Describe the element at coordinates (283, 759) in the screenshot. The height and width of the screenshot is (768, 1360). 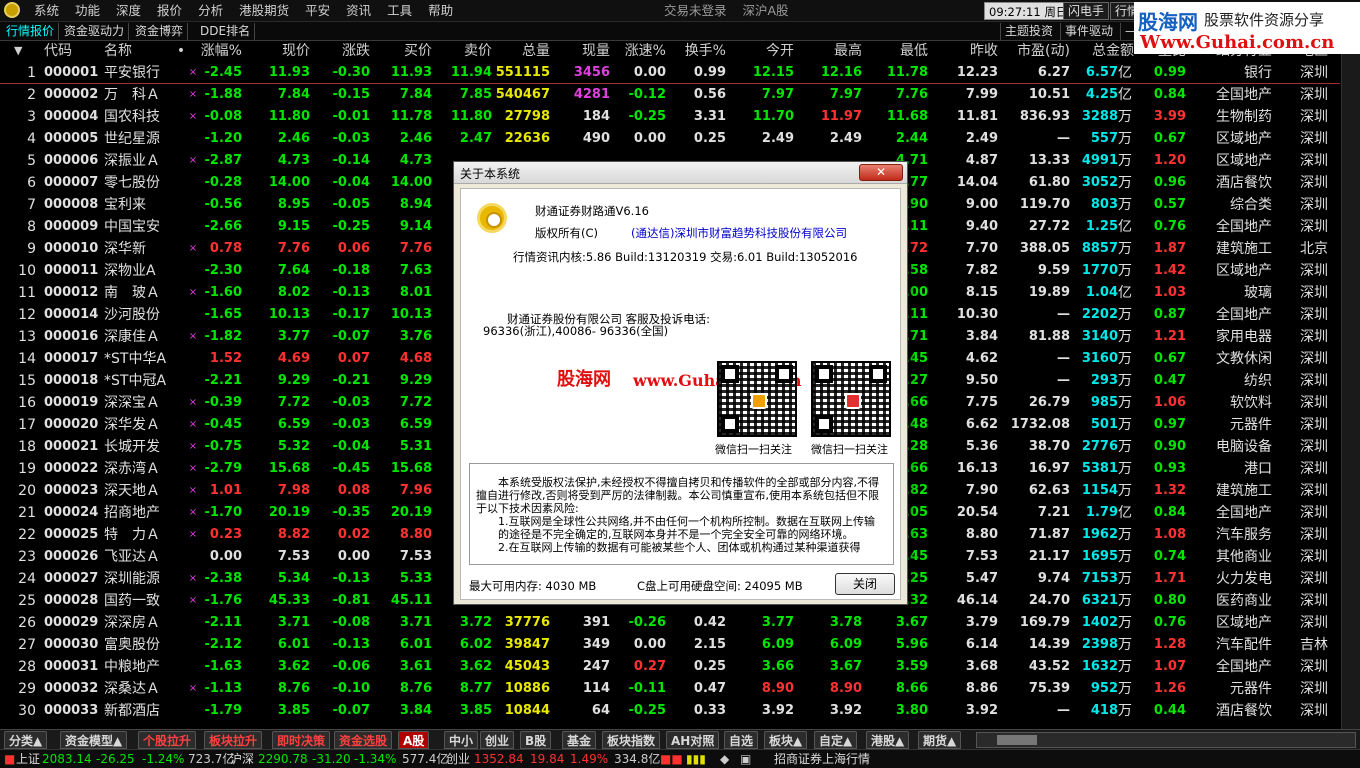
I see `hs-index: 2290.78` at that location.